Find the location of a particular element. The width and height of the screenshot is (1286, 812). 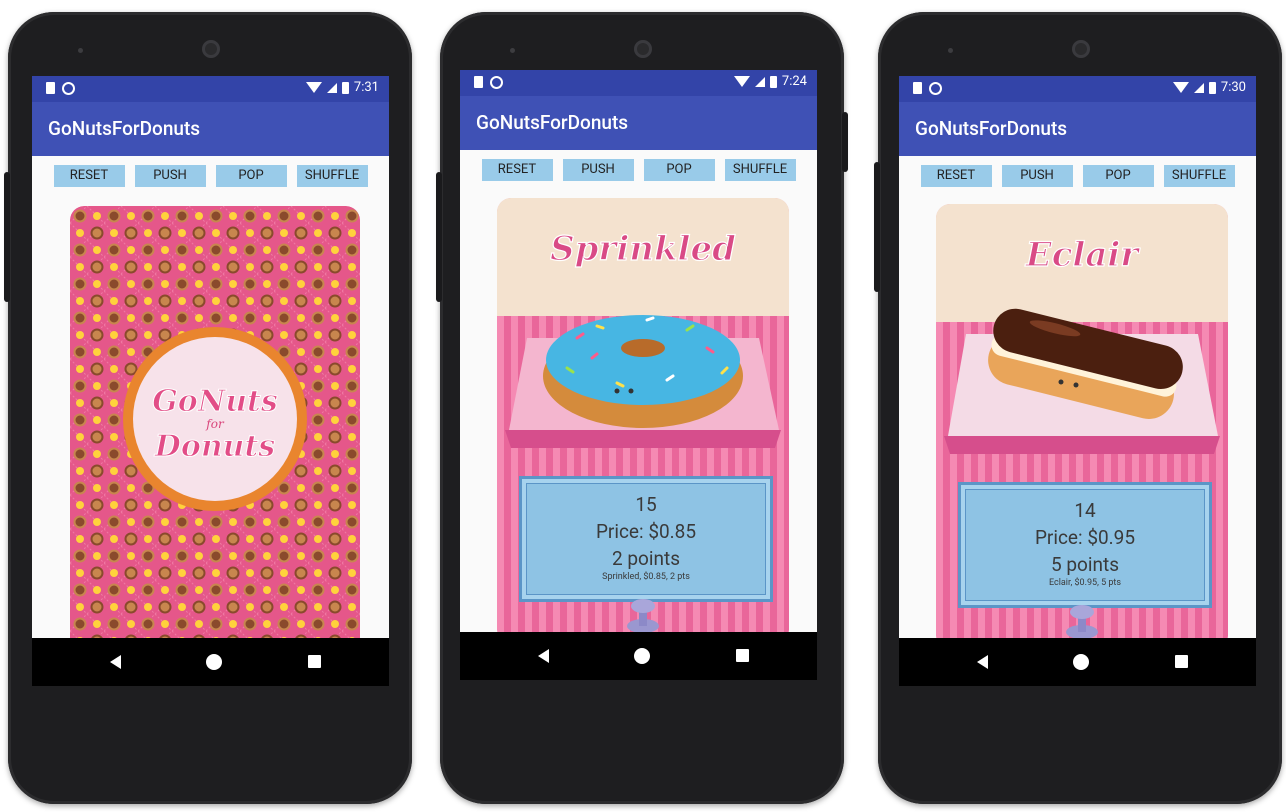

donut-card-back: GoNuts for Donuts is located at coordinates (215, 429).